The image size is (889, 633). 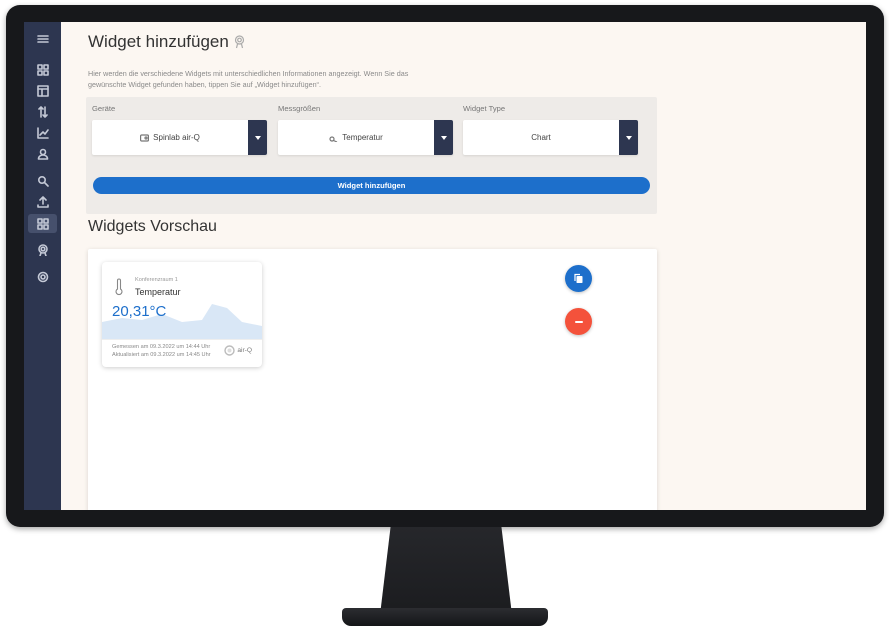 I want to click on upload-icon, so click(x=42, y=201).